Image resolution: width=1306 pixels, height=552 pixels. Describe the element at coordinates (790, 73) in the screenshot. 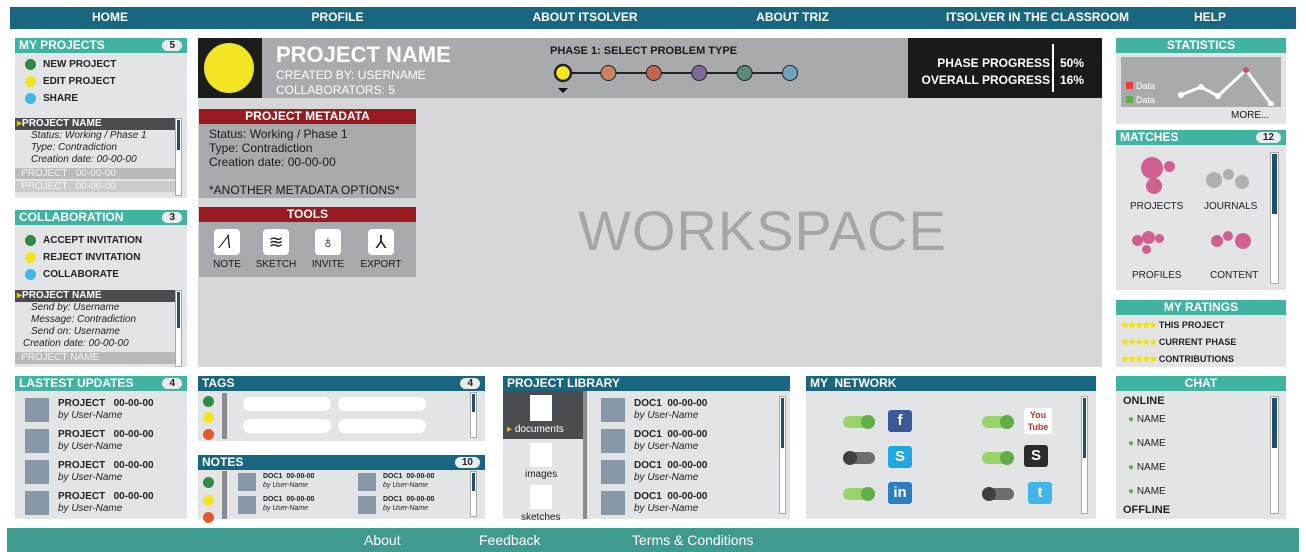

I see `phase-6-node` at that location.